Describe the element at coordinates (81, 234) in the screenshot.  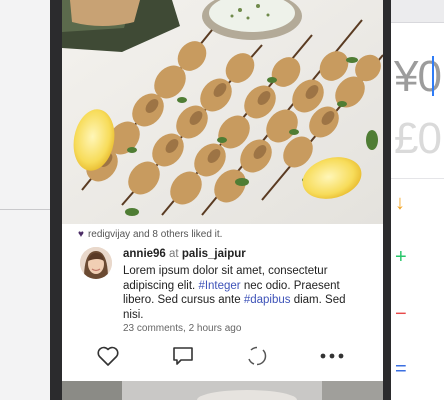
I see `heart-filled-icon: ♥` at that location.